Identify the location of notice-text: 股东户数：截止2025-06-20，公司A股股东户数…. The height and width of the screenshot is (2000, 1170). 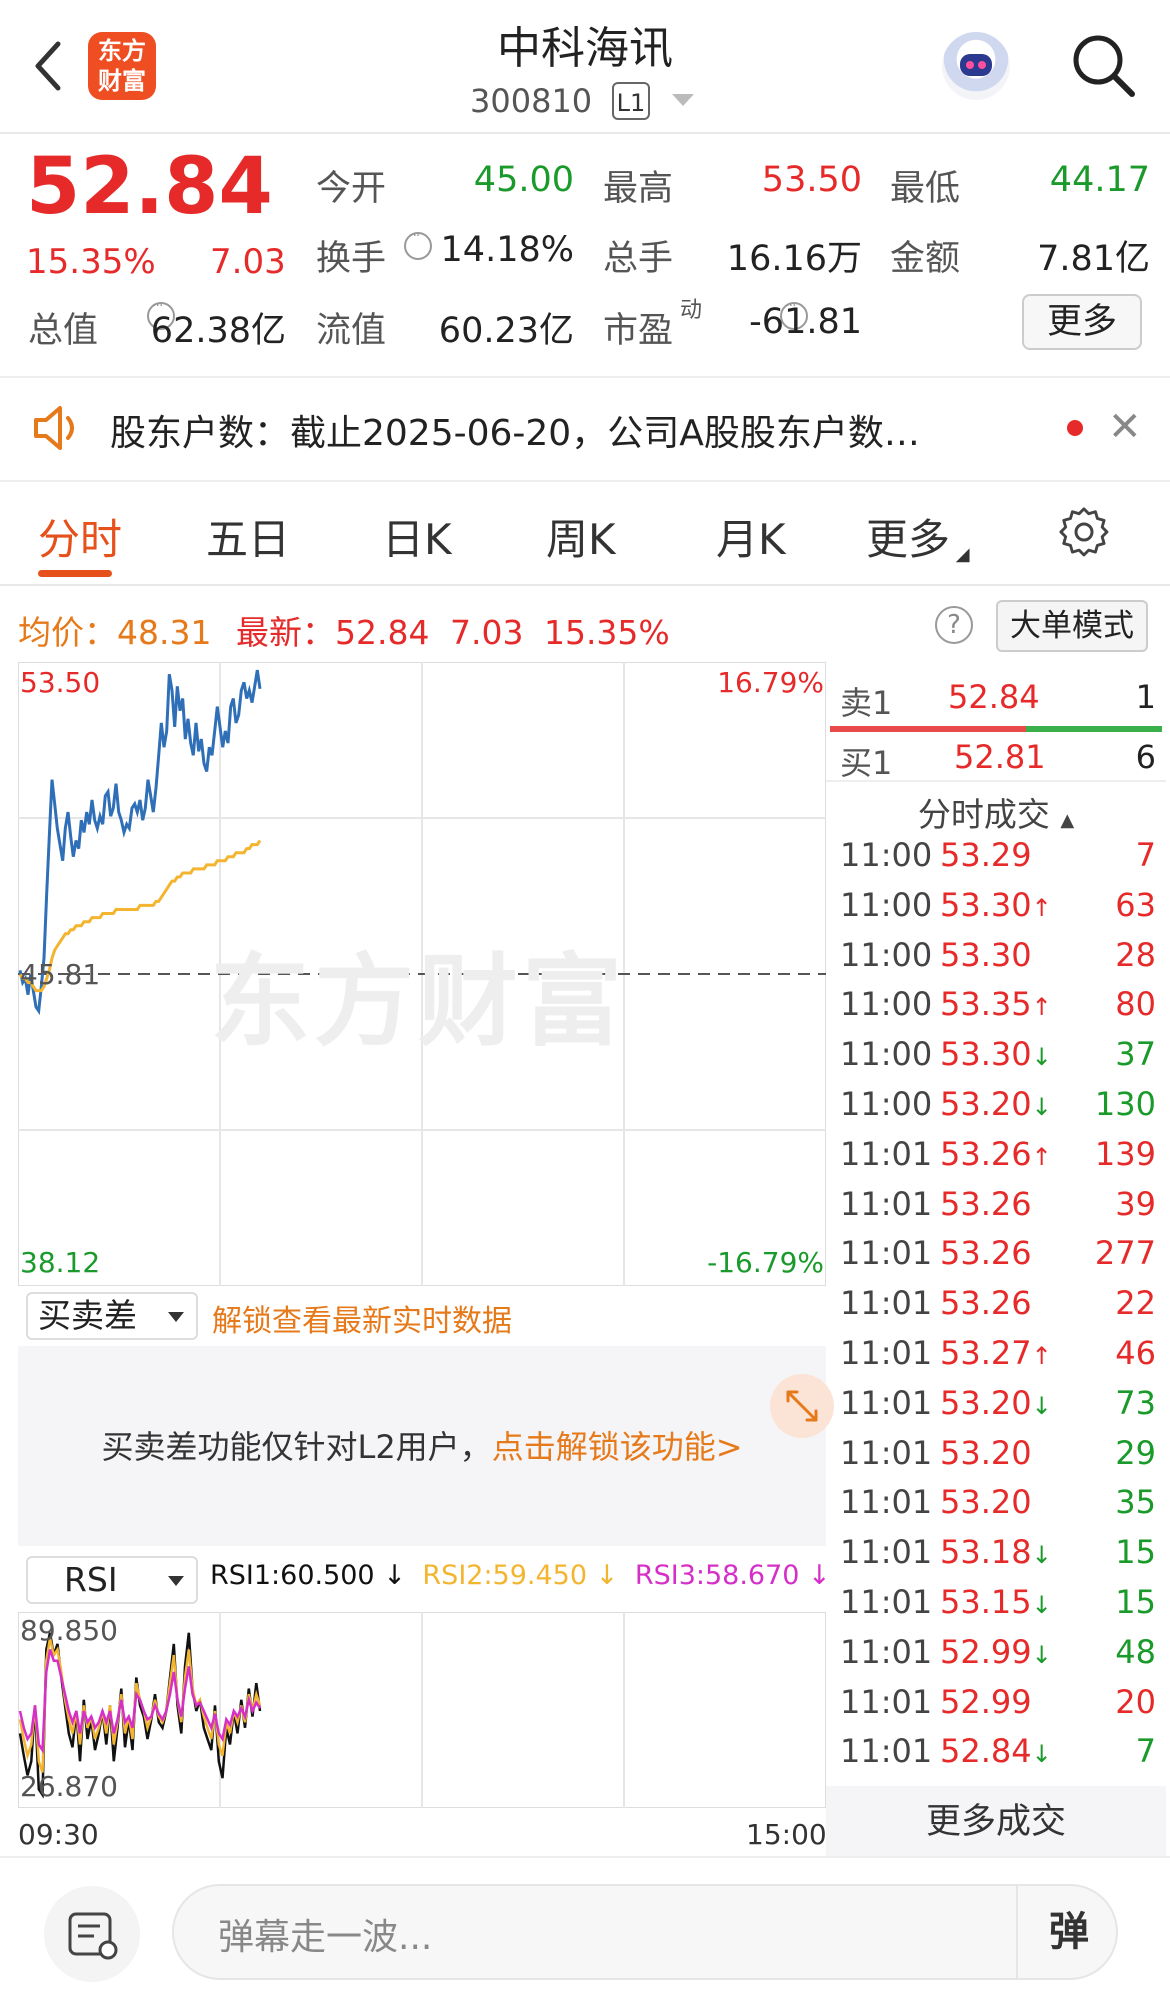
(515, 430).